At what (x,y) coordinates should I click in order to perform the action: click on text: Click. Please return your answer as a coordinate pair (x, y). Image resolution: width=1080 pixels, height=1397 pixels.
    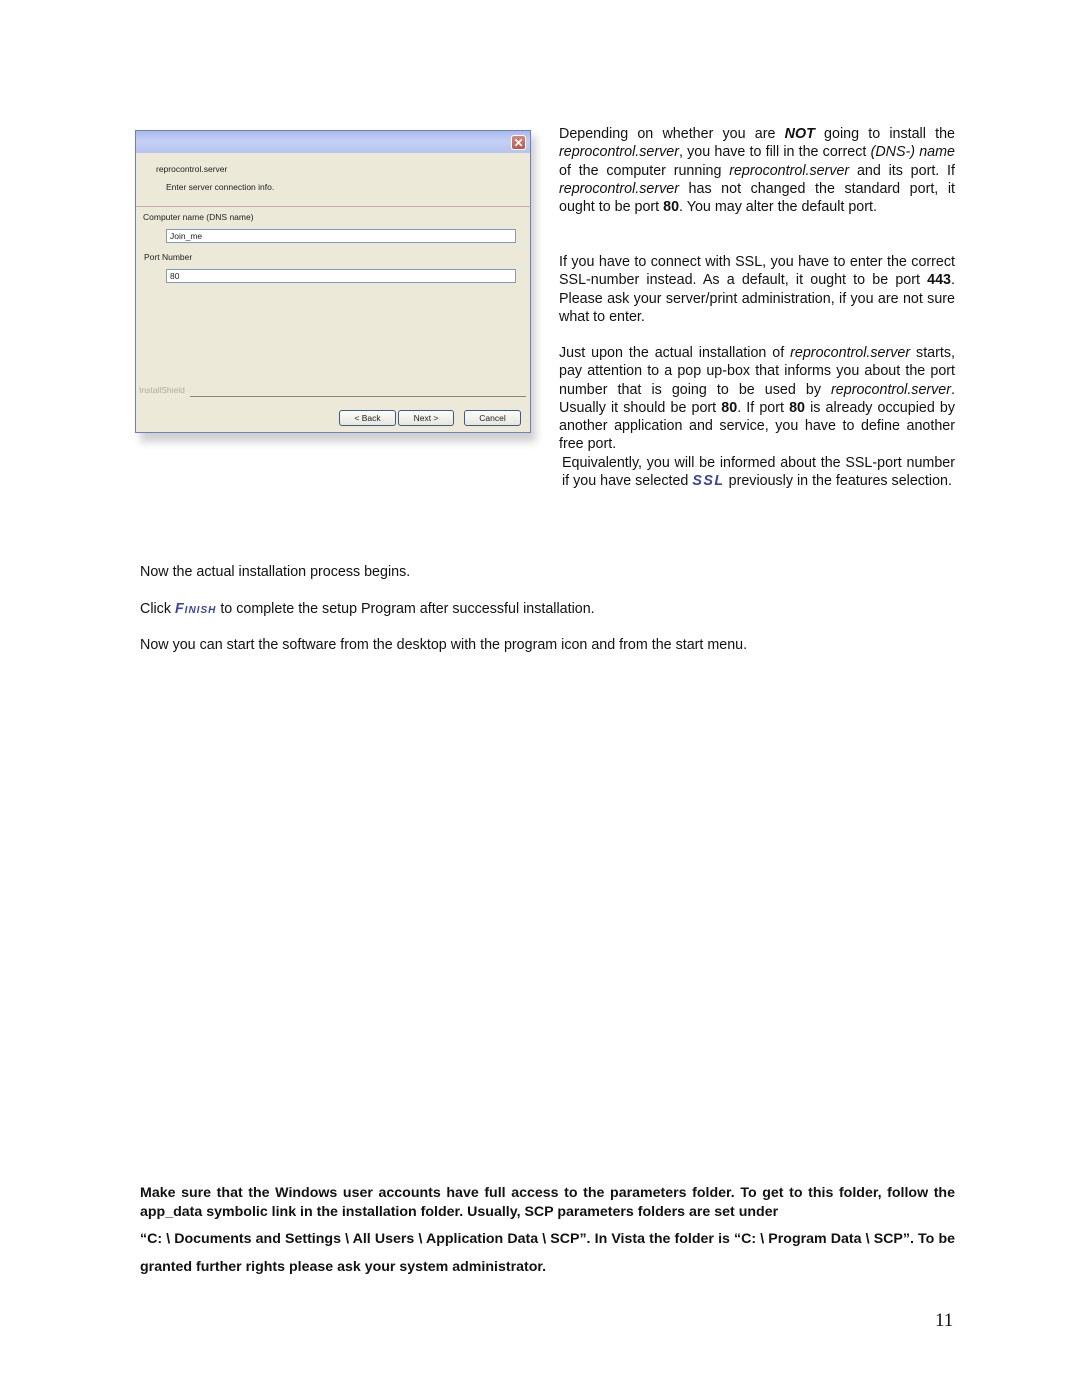
    Looking at the image, I should click on (157, 609).